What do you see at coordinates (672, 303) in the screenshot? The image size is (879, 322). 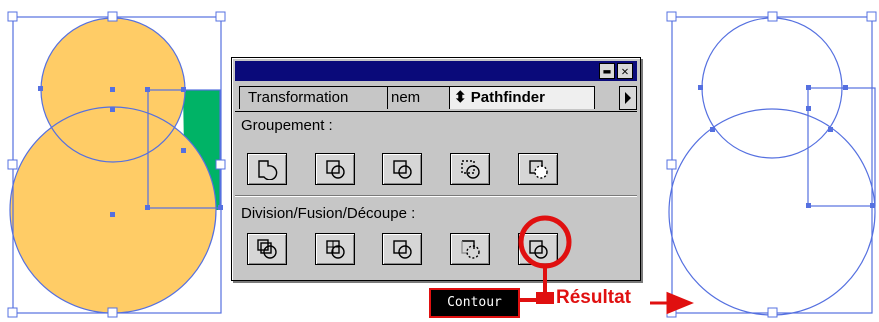 I see `result-arrow-icon` at bounding box center [672, 303].